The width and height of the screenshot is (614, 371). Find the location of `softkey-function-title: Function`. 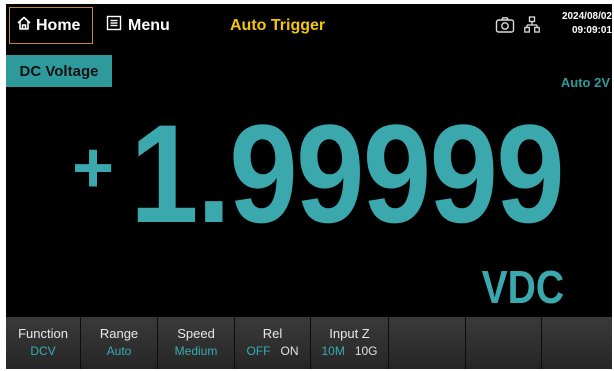

softkey-function-title: Function is located at coordinates (43, 333).